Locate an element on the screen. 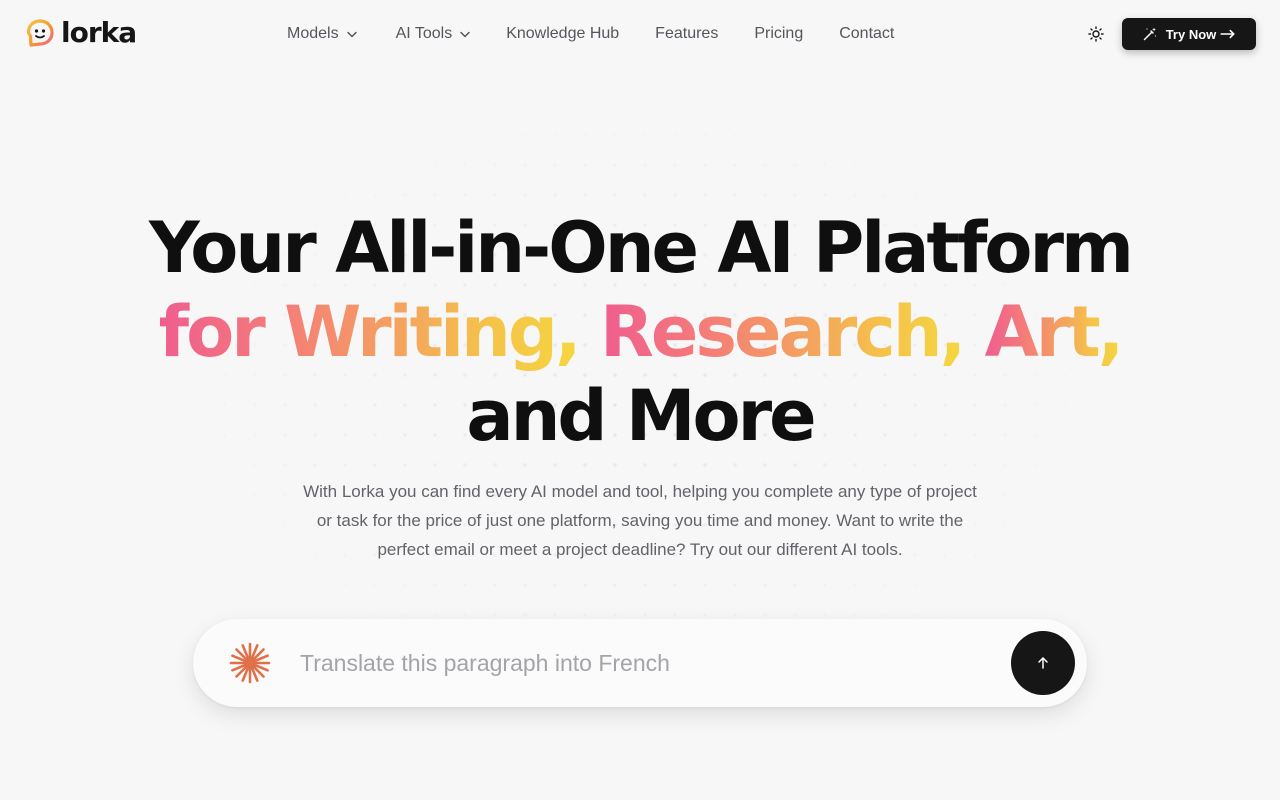 This screenshot has height=800, width=1280. prompt-bar is located at coordinates (640, 663).